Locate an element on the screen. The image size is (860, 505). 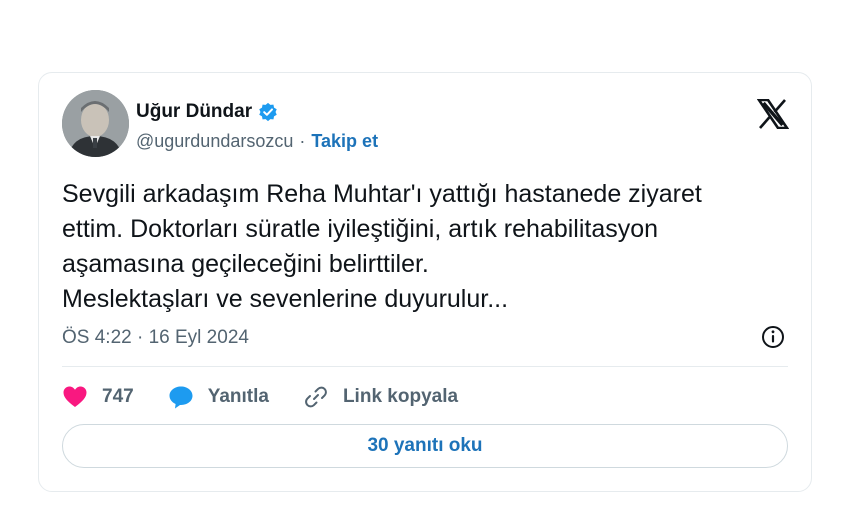
copy-link-label: Link kopyala is located at coordinates (400, 396).